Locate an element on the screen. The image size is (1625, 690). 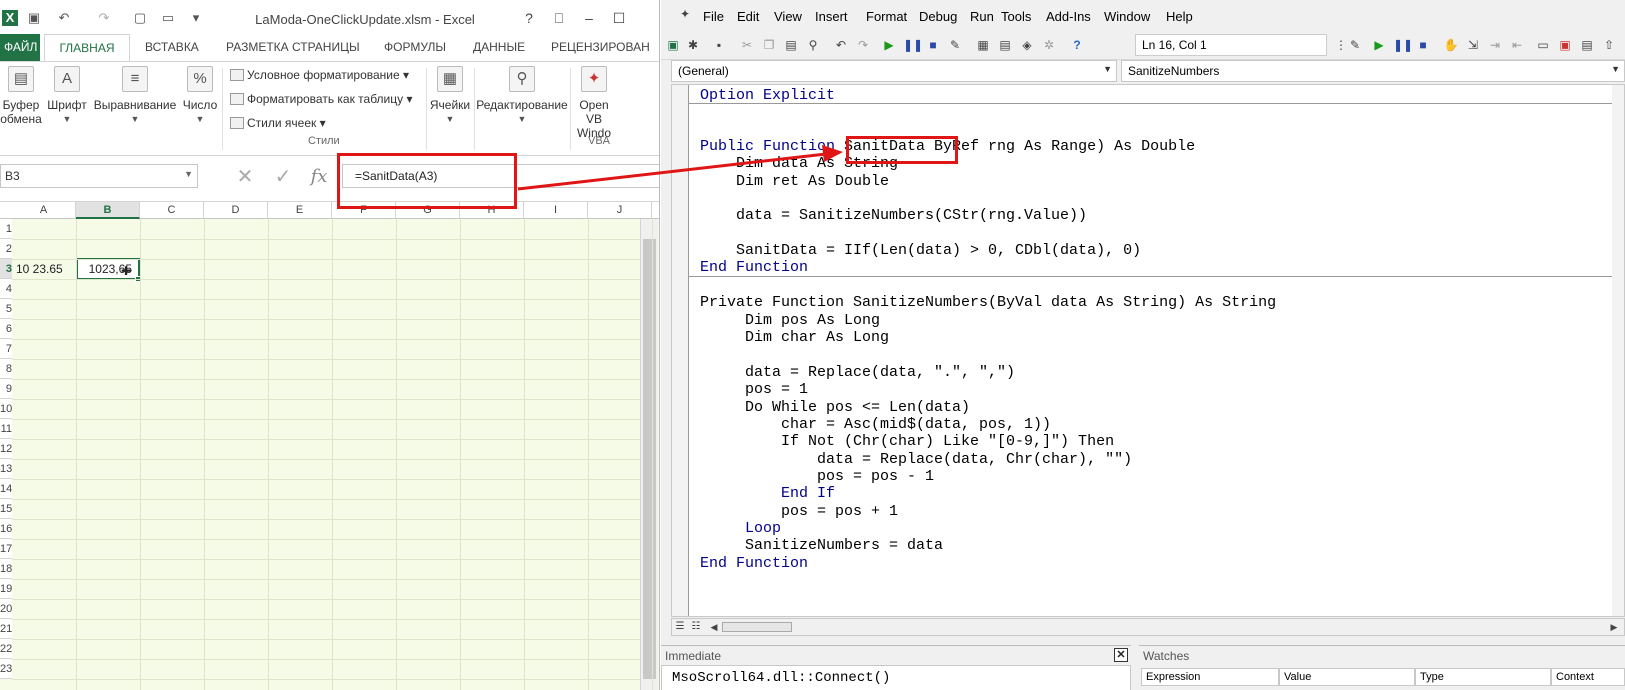
close-icon: ✕ is located at coordinates (1121, 655).